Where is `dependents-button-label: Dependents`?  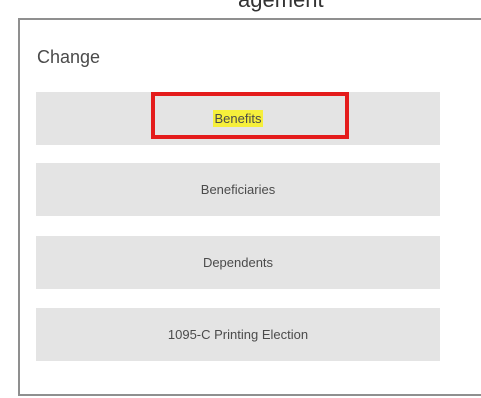 dependents-button-label: Dependents is located at coordinates (238, 262).